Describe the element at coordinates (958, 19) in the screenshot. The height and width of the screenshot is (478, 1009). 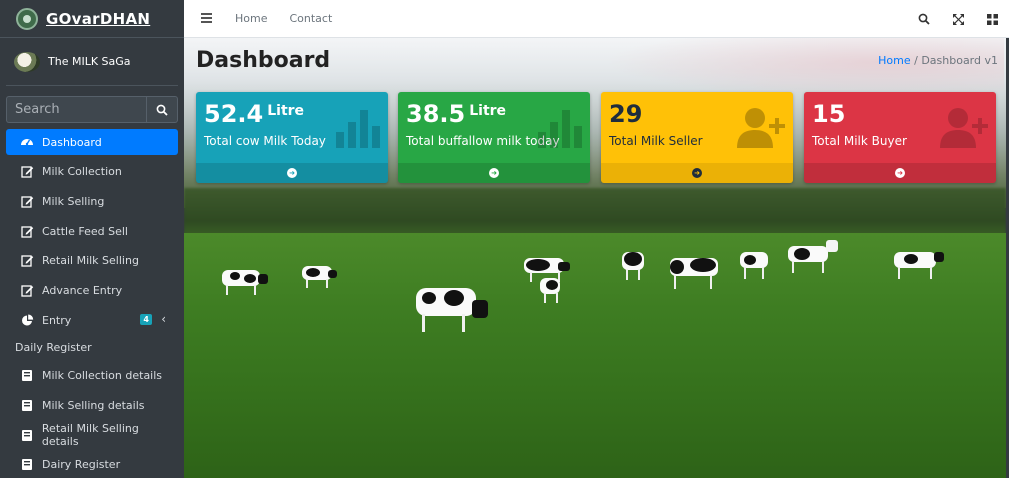
I see `fullscreen-icon` at that location.